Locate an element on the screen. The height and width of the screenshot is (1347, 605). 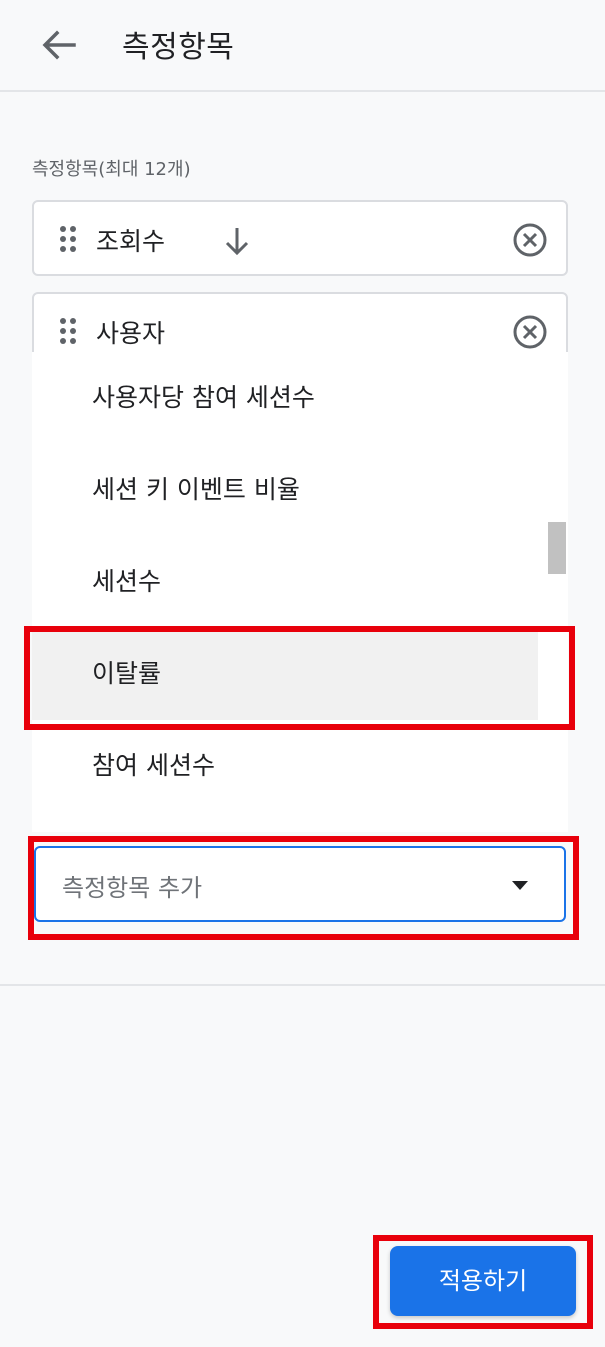
back-button is located at coordinates (59, 45).